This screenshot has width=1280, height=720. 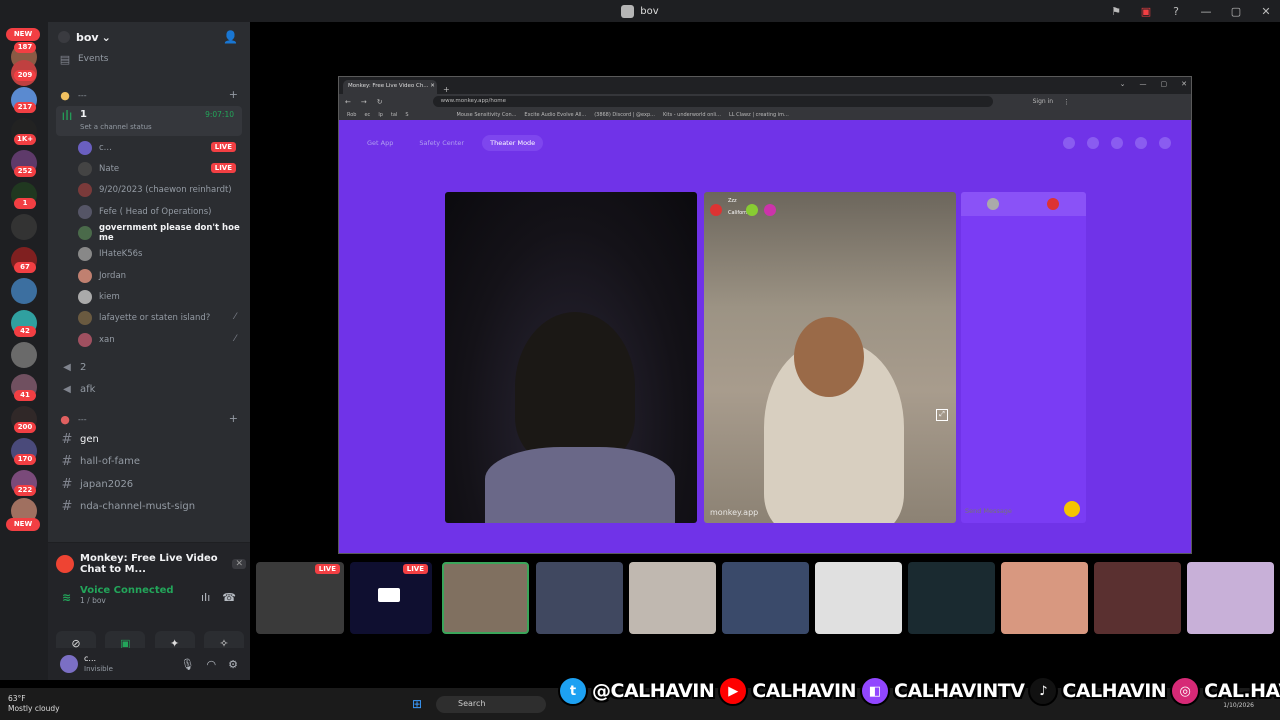 I want to click on profile-icon, so click(x=1093, y=143).